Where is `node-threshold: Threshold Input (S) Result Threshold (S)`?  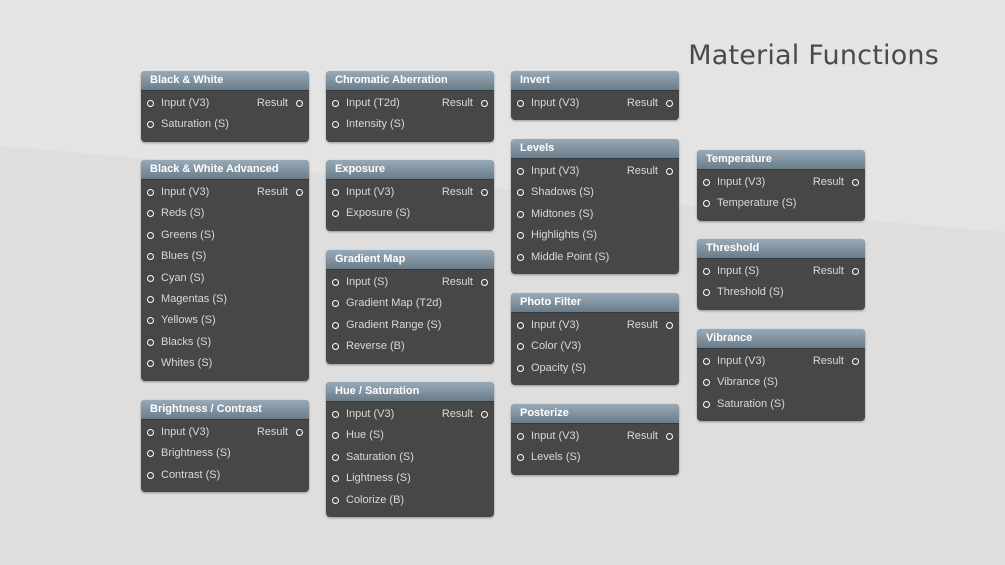 node-threshold: Threshold Input (S) Result Threshold (S) is located at coordinates (781, 274).